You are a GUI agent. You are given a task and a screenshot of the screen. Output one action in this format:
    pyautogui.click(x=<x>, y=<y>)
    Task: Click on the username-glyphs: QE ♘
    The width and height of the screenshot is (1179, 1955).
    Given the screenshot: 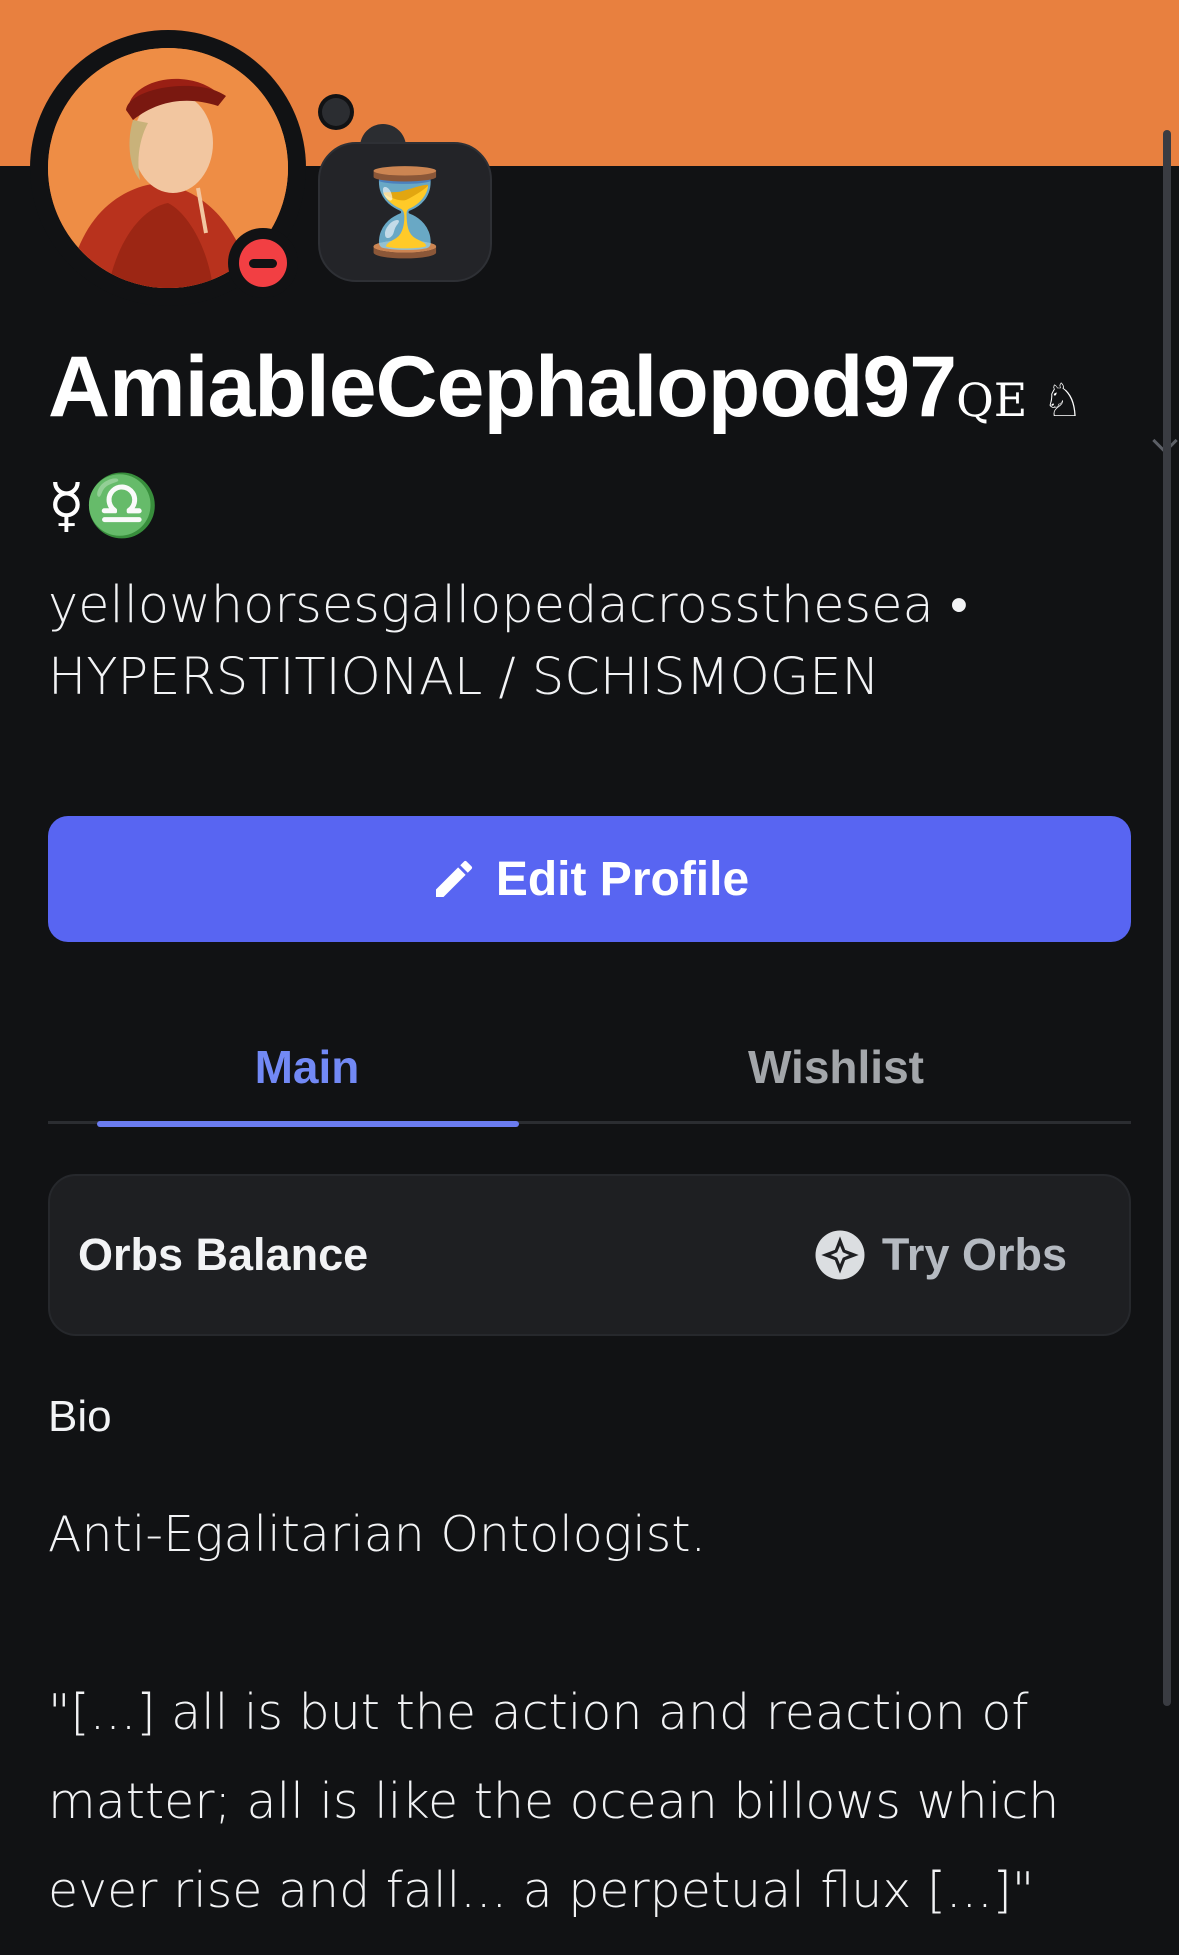 What is the action you would take?
    pyautogui.click(x=1020, y=400)
    